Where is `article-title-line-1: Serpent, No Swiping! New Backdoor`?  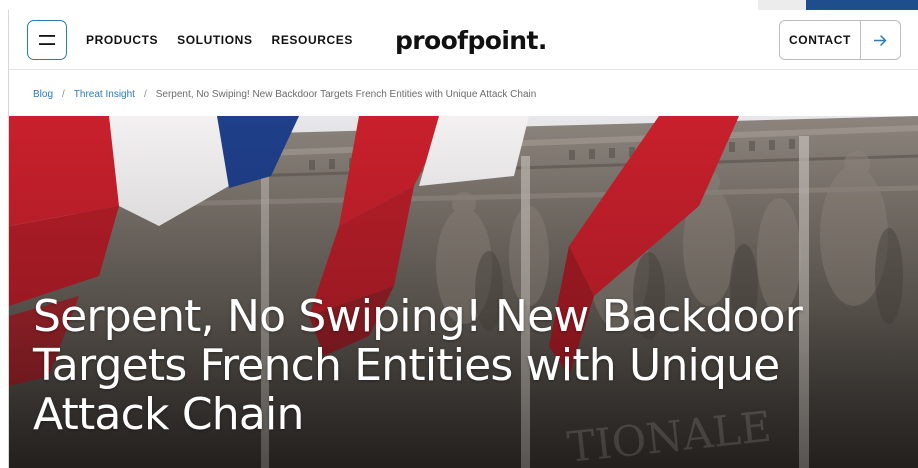 article-title-line-1: Serpent, No Swiping! New Backdoor is located at coordinates (418, 316).